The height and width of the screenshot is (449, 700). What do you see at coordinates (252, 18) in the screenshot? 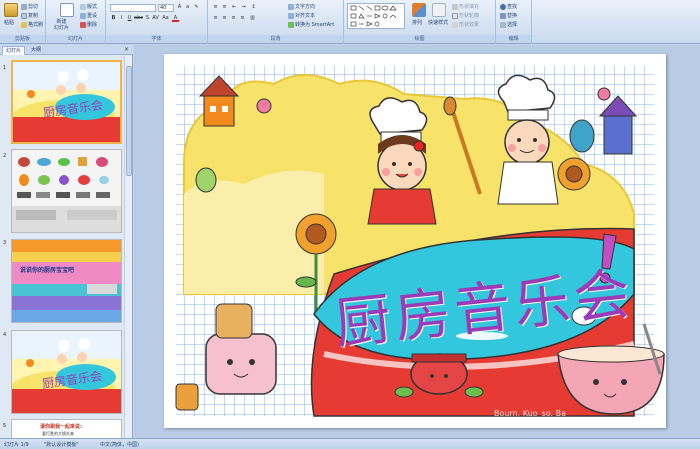
I see `columns-icon: ▥` at bounding box center [252, 18].